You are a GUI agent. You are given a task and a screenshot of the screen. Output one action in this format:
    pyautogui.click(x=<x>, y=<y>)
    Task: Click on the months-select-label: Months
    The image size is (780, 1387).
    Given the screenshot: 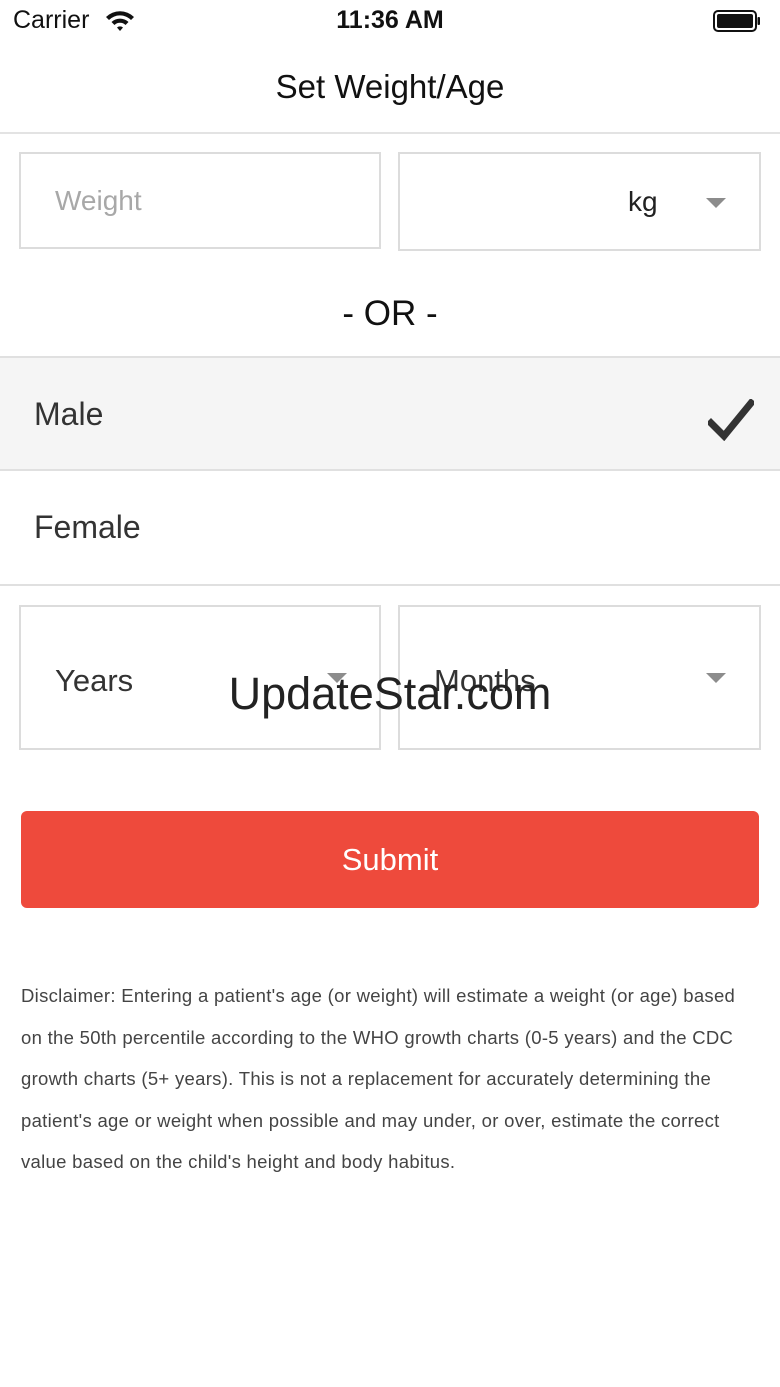 What is the action you would take?
    pyautogui.click(x=485, y=680)
    